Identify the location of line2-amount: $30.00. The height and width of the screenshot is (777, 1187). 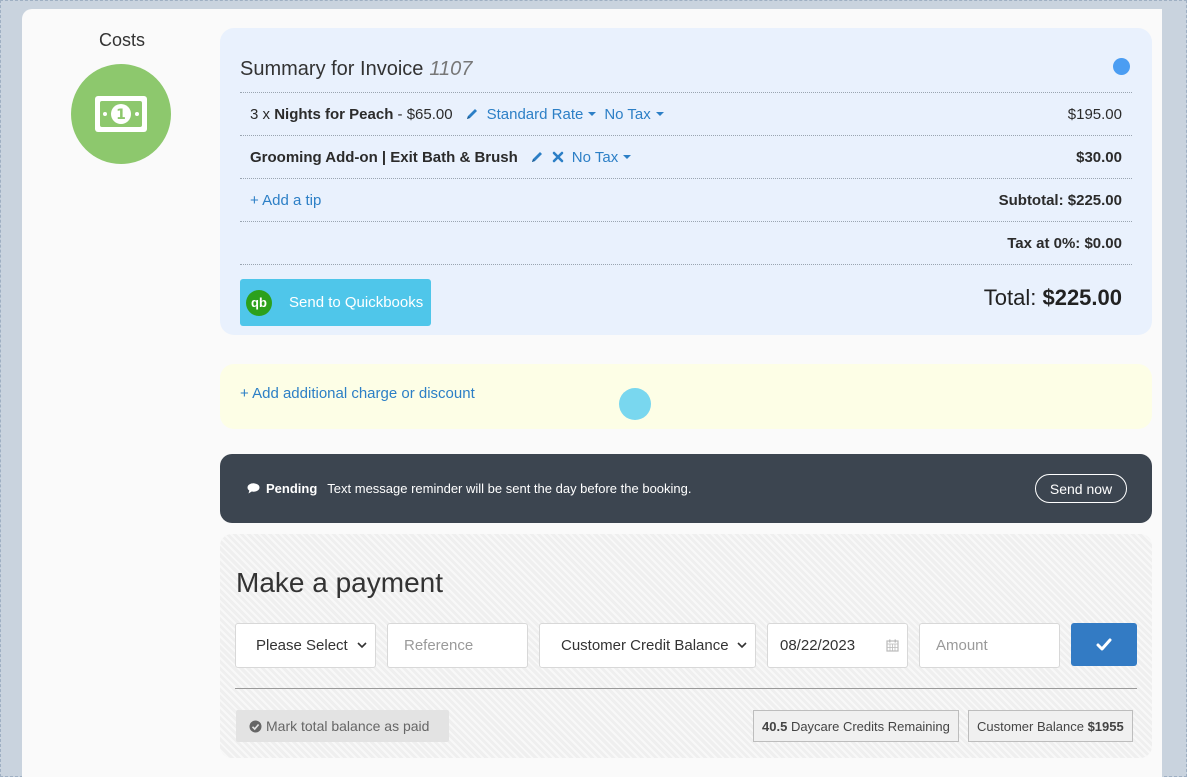
(1099, 157).